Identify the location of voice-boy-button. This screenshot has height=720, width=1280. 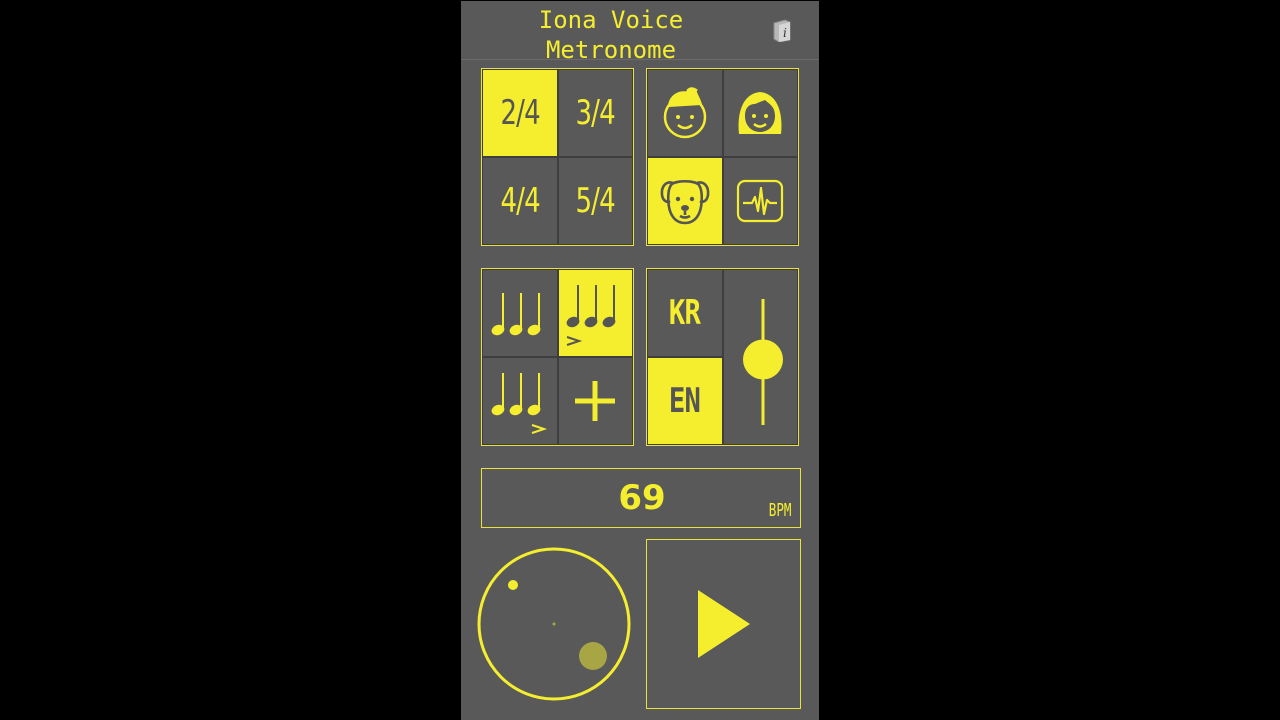
(685, 113).